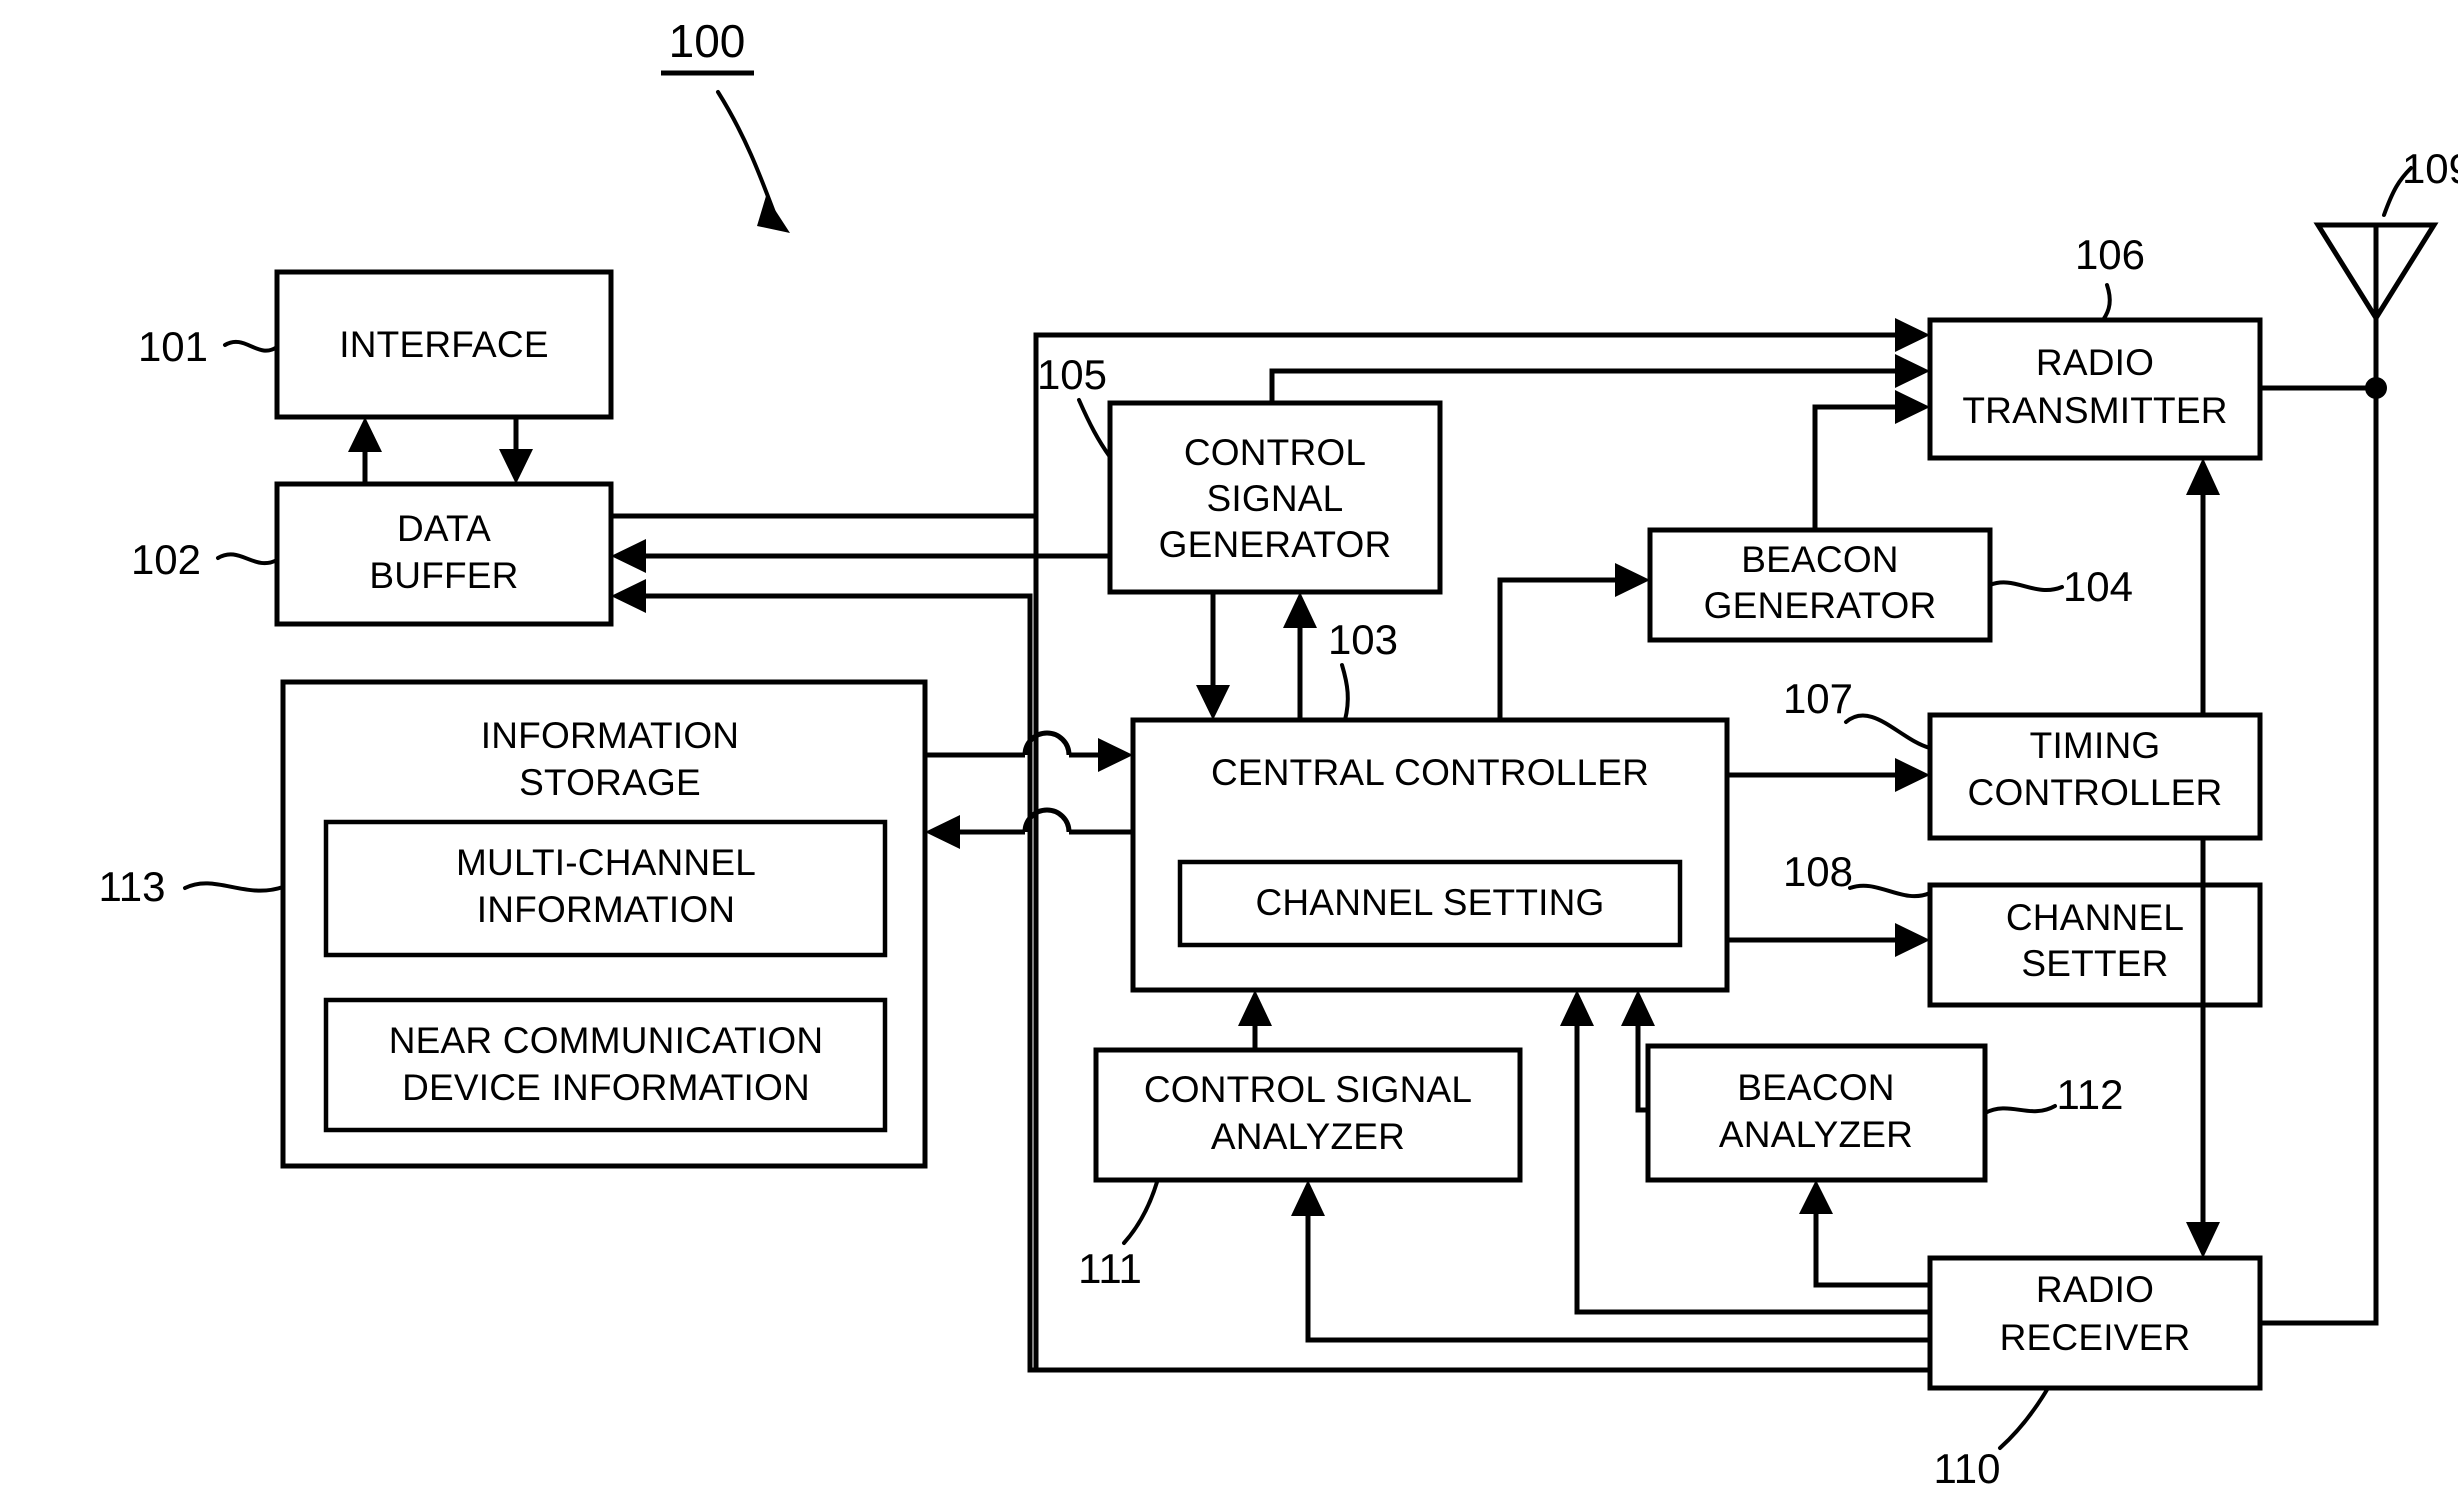  I want to click on label-beacon-gen-line2: GENERATOR, so click(1820, 605).